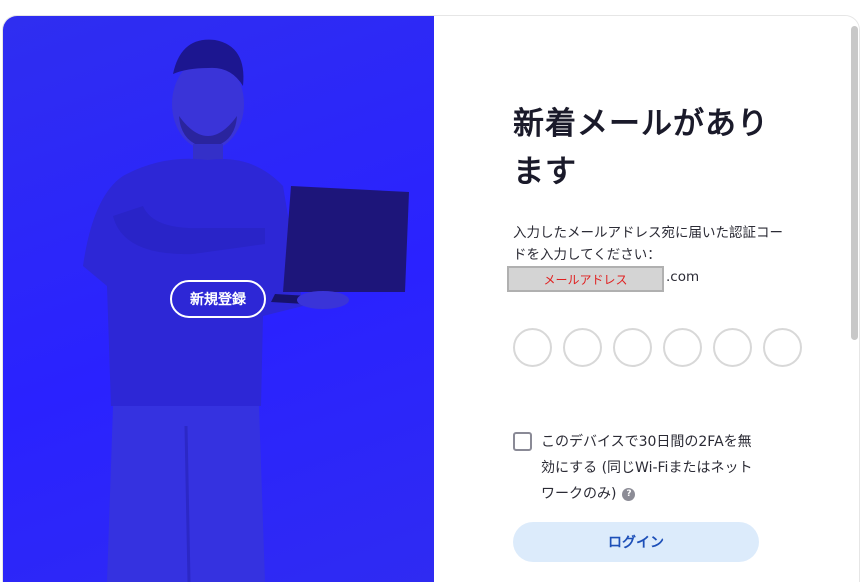 This screenshot has height=582, width=860. Describe the element at coordinates (522, 441) in the screenshot. I see `remember-checkbox` at that location.